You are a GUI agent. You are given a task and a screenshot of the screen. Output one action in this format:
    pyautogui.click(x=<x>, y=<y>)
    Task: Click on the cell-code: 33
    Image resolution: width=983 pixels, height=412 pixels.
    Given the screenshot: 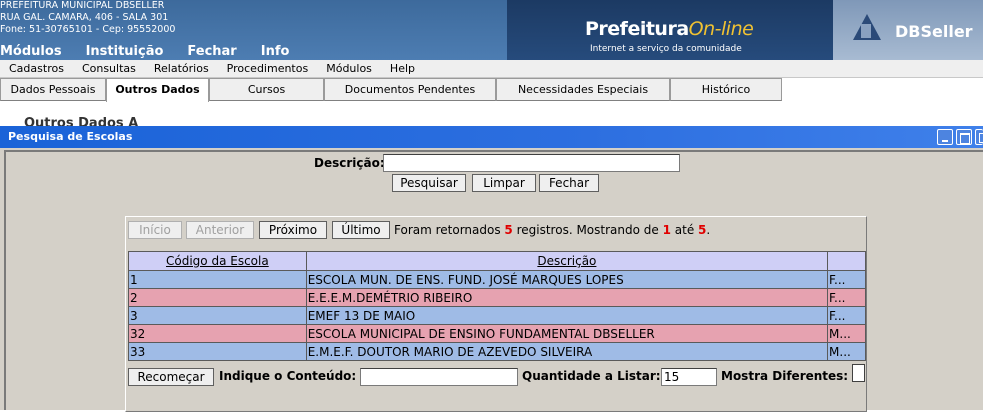 What is the action you would take?
    pyautogui.click(x=217, y=351)
    